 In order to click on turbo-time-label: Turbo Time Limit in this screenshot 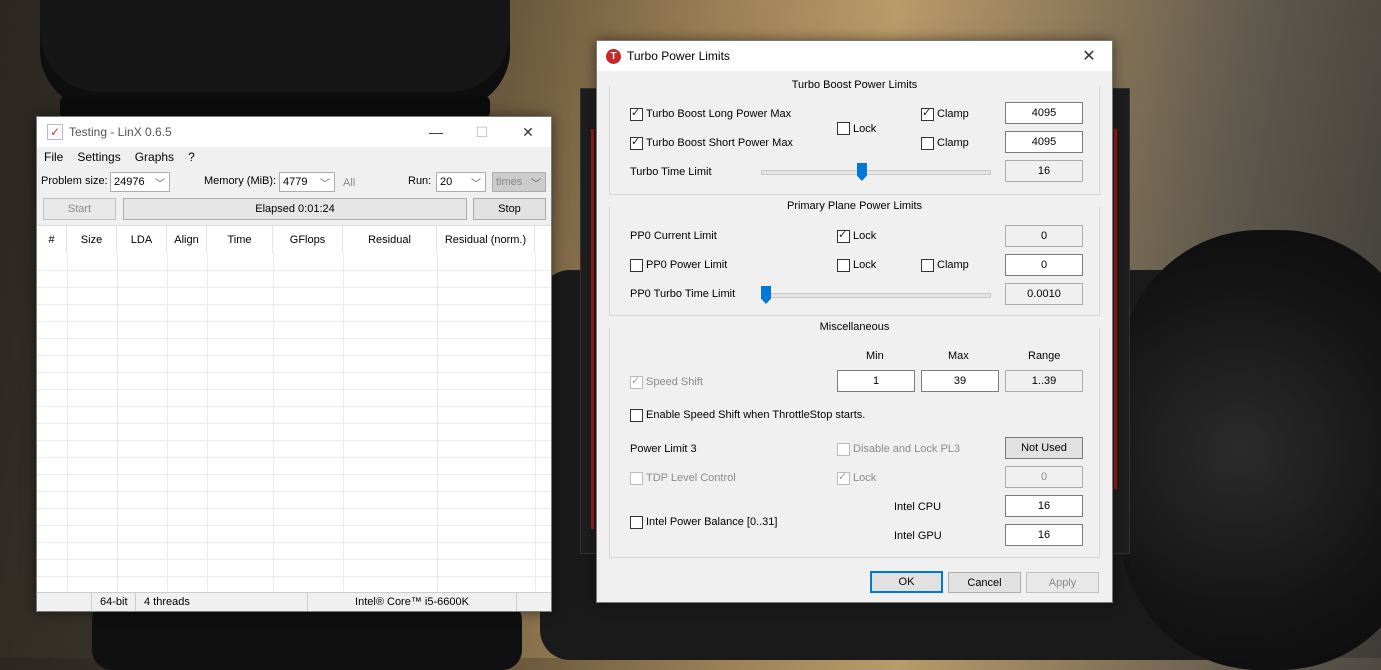, I will do `click(671, 172)`.